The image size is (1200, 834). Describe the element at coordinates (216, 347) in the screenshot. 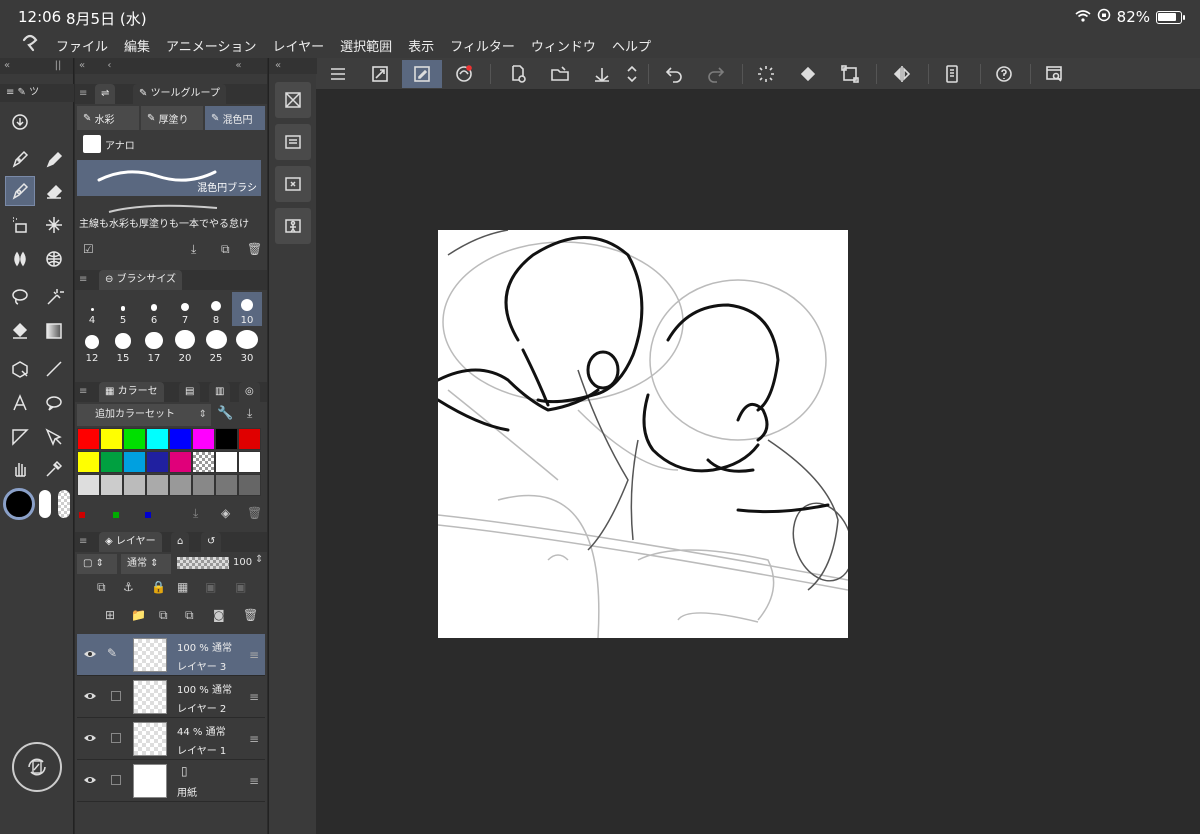

I see `brush-size-option: 25` at that location.